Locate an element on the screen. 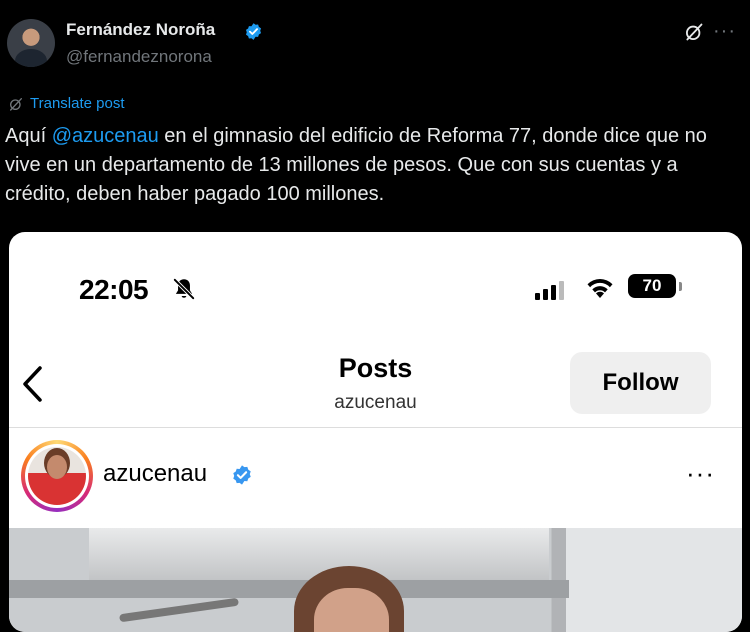  profile-photo is located at coordinates (57, 476).